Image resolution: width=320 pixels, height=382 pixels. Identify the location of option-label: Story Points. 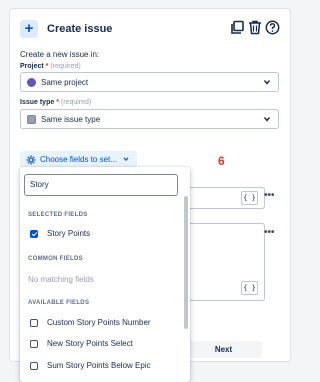
(69, 233).